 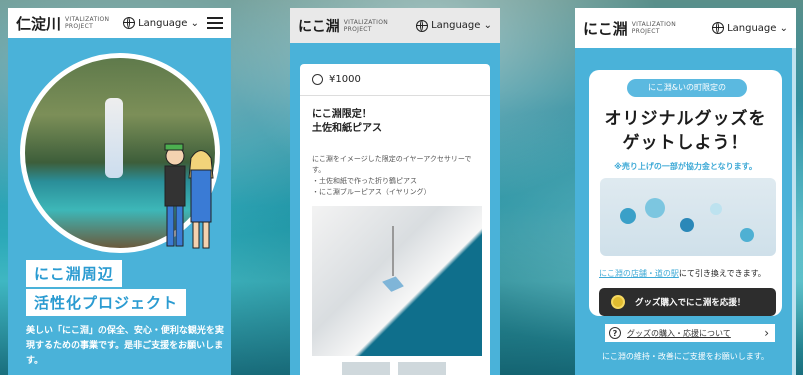 What do you see at coordinates (74, 273) in the screenshot?
I see `project-title-line1: にこ淵周辺` at bounding box center [74, 273].